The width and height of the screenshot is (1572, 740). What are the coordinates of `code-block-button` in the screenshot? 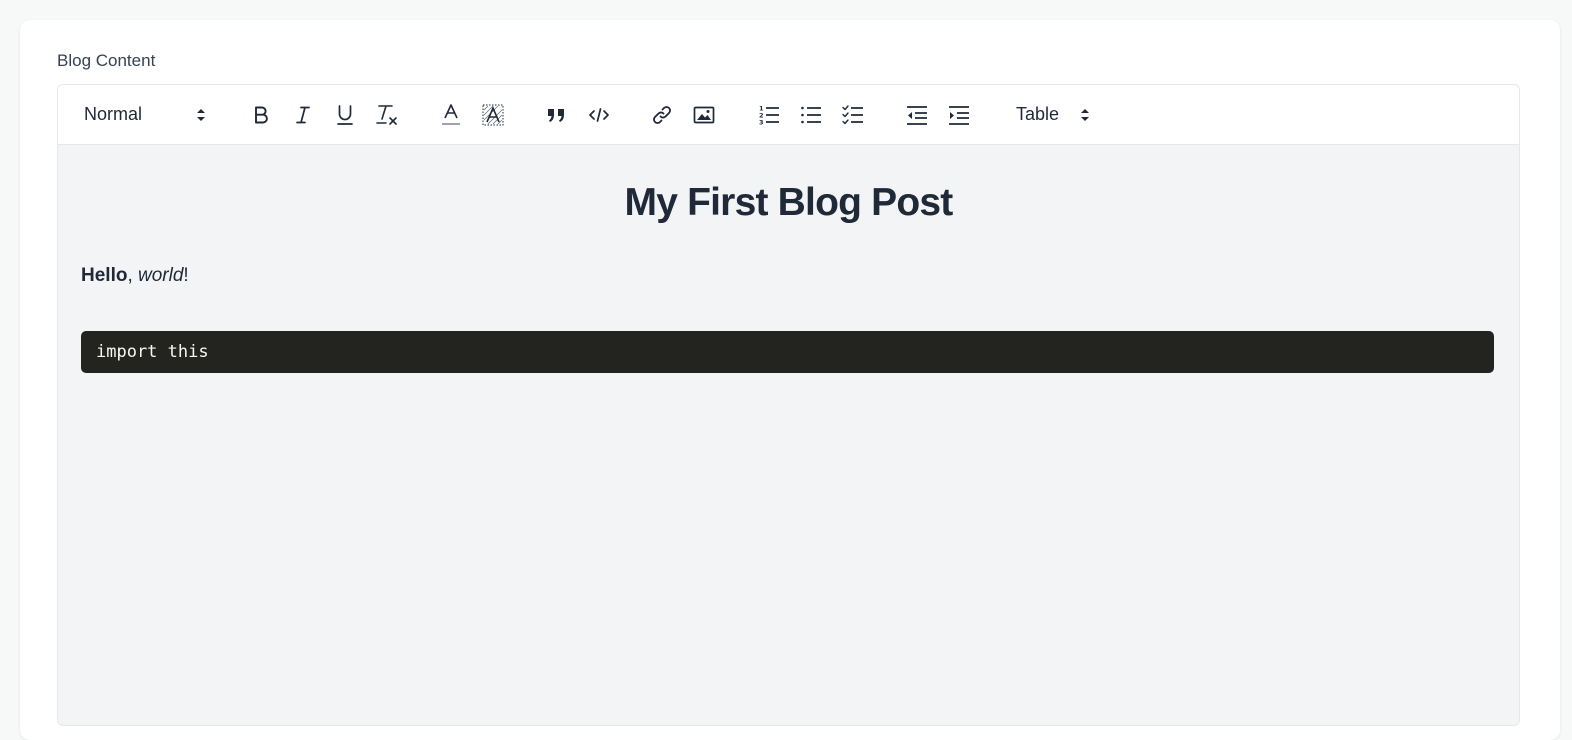 It's located at (599, 114).